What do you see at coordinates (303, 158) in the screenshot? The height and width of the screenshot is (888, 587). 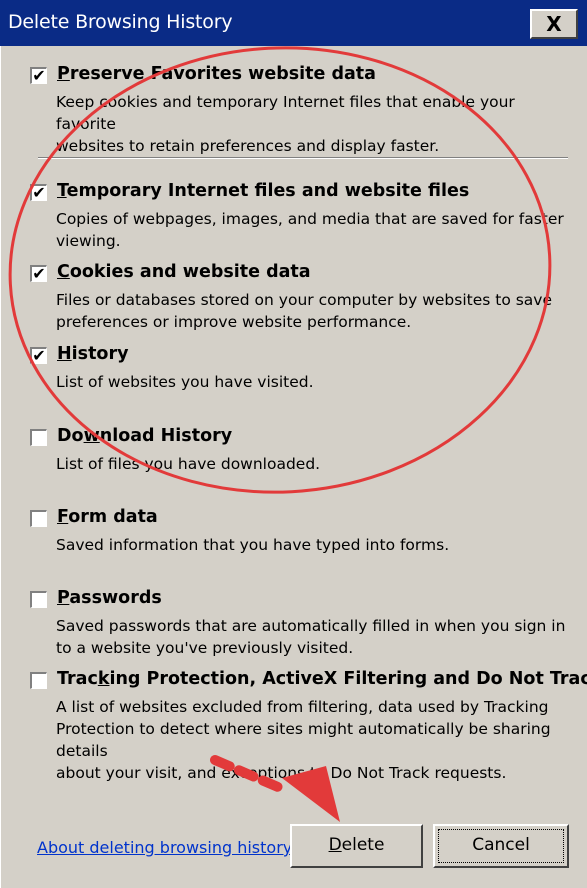 I see `divider` at bounding box center [303, 158].